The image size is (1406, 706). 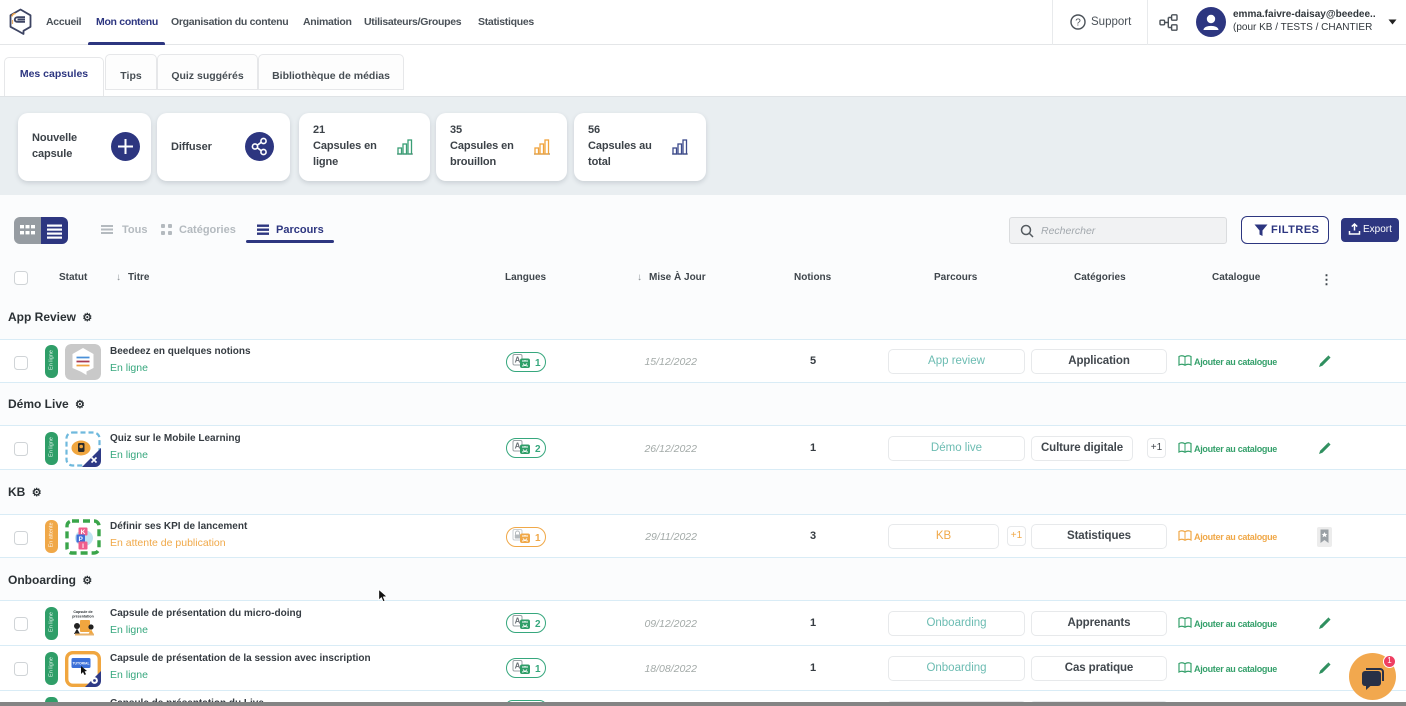 I want to click on svg-text: présentation, so click(x=83, y=617).